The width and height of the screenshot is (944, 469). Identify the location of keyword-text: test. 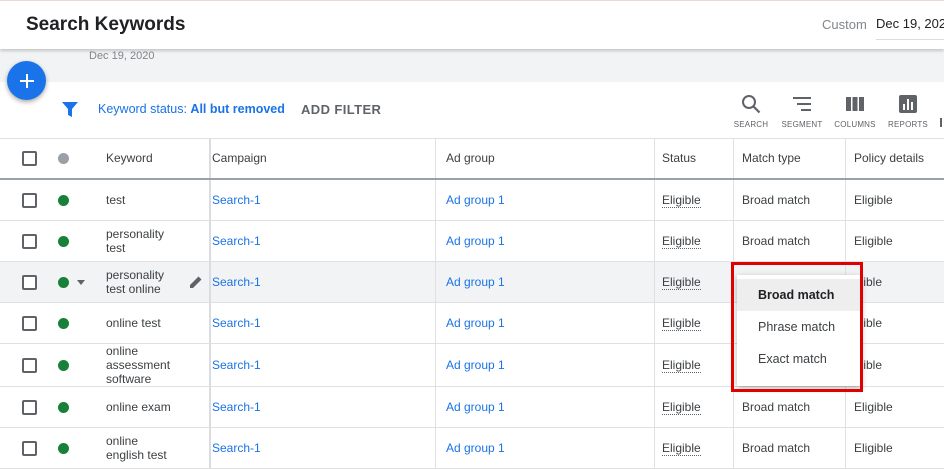
(115, 200).